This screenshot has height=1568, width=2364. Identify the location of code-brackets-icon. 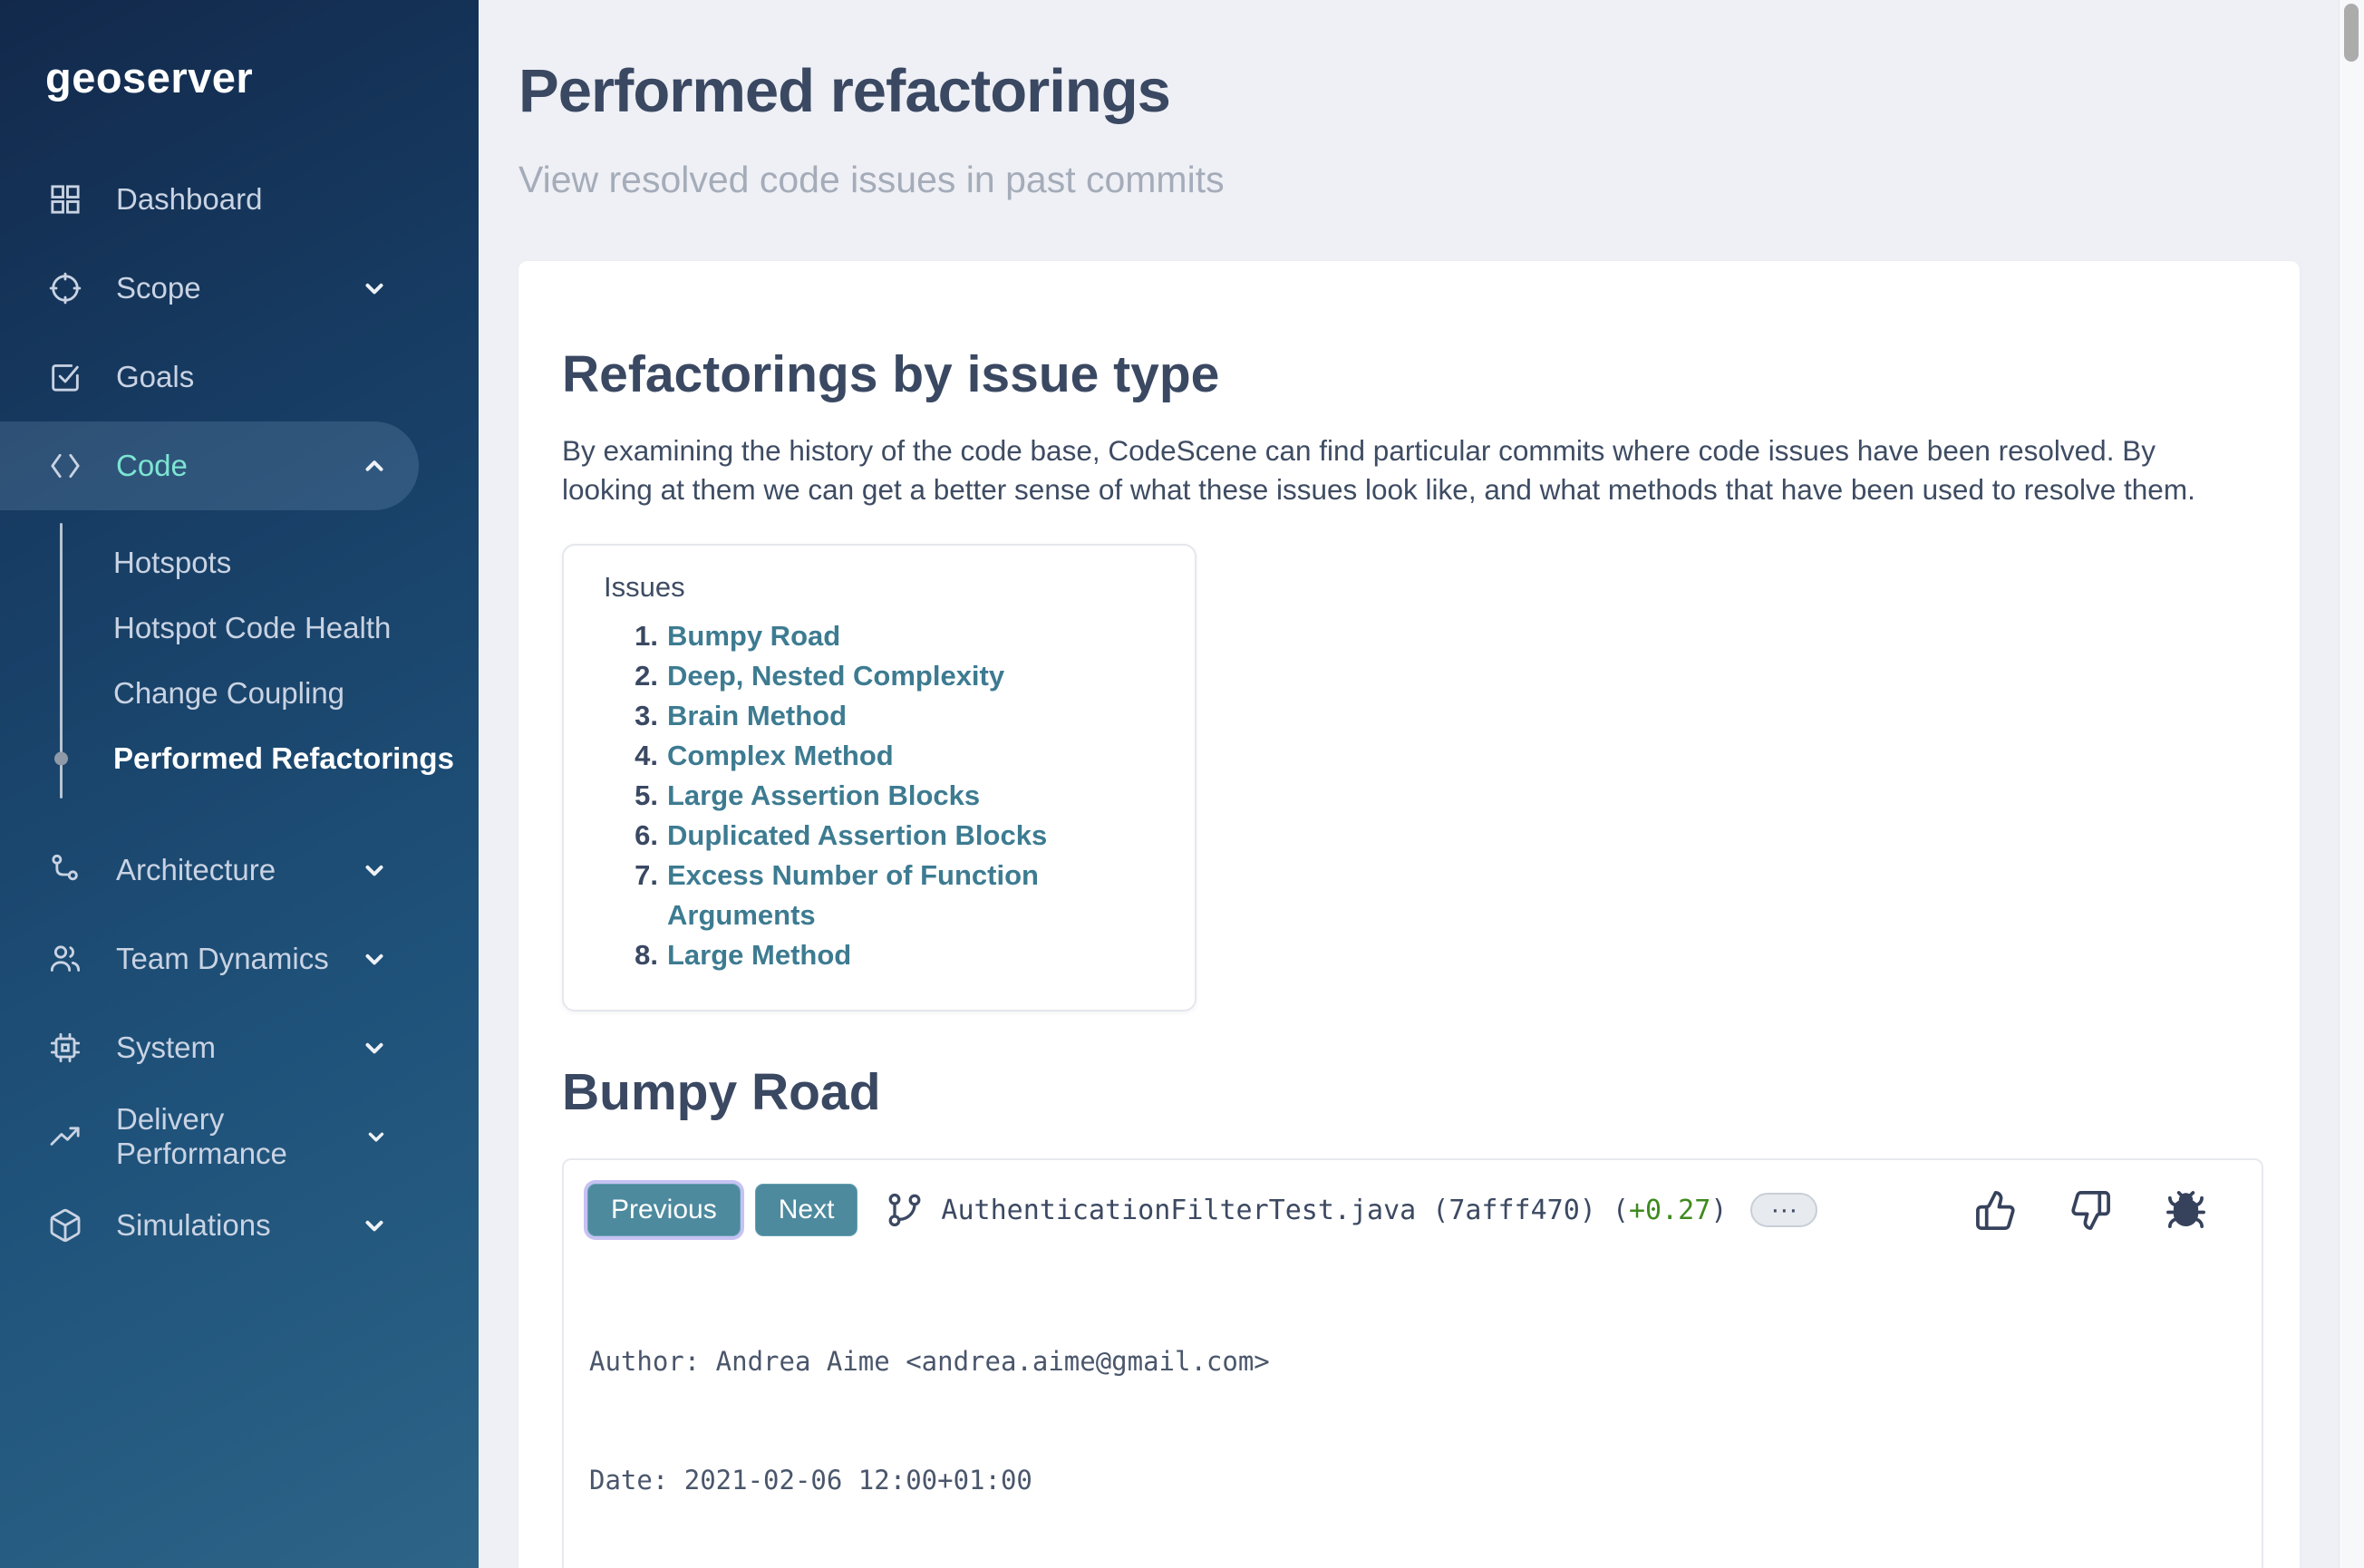
(65, 466).